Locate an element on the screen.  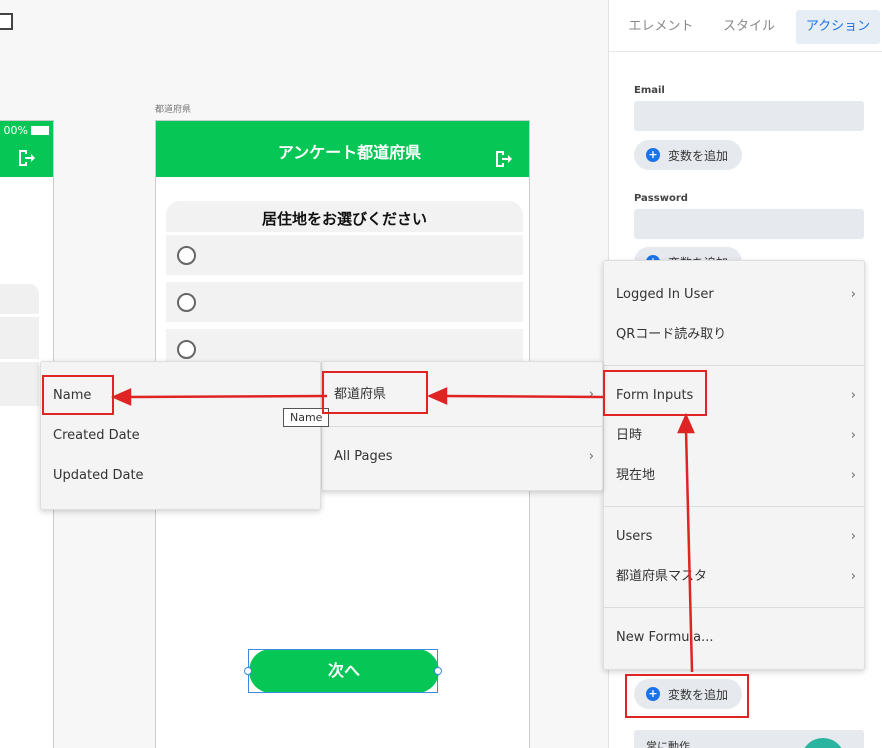
menu-item-datetime: 日時 › is located at coordinates (734, 436).